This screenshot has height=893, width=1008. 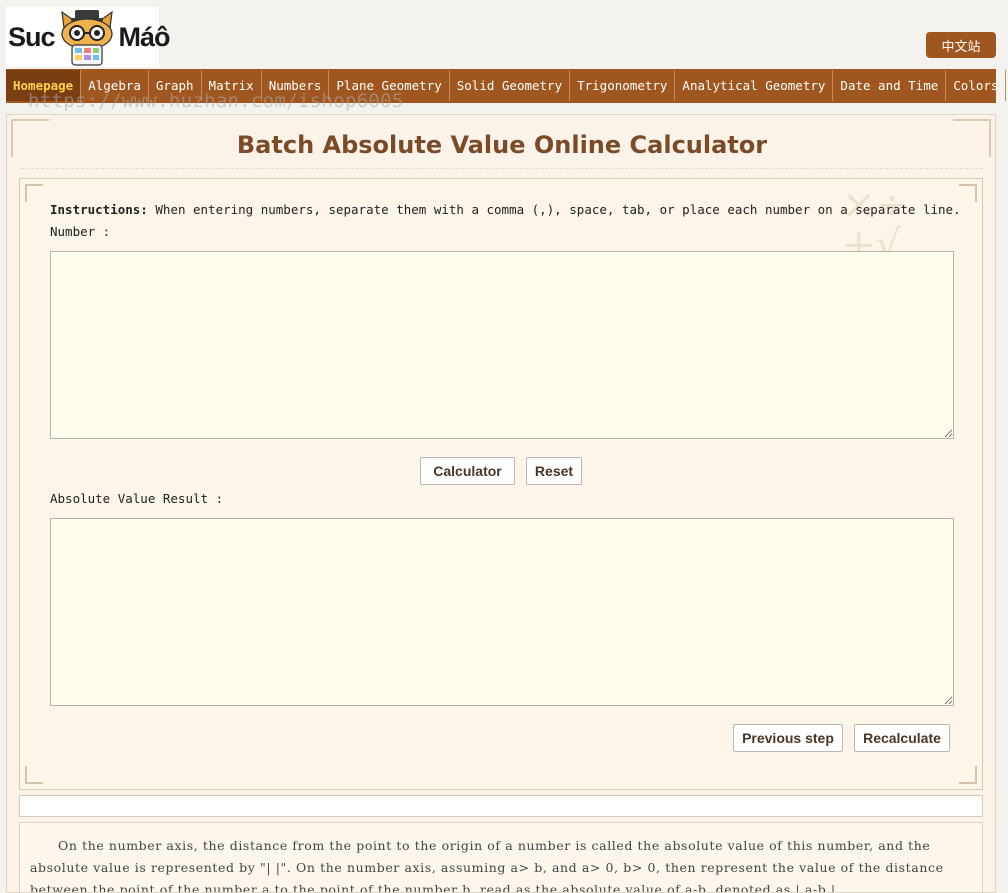 I want to click on nav-item-numbers: Numbers, so click(x=296, y=85).